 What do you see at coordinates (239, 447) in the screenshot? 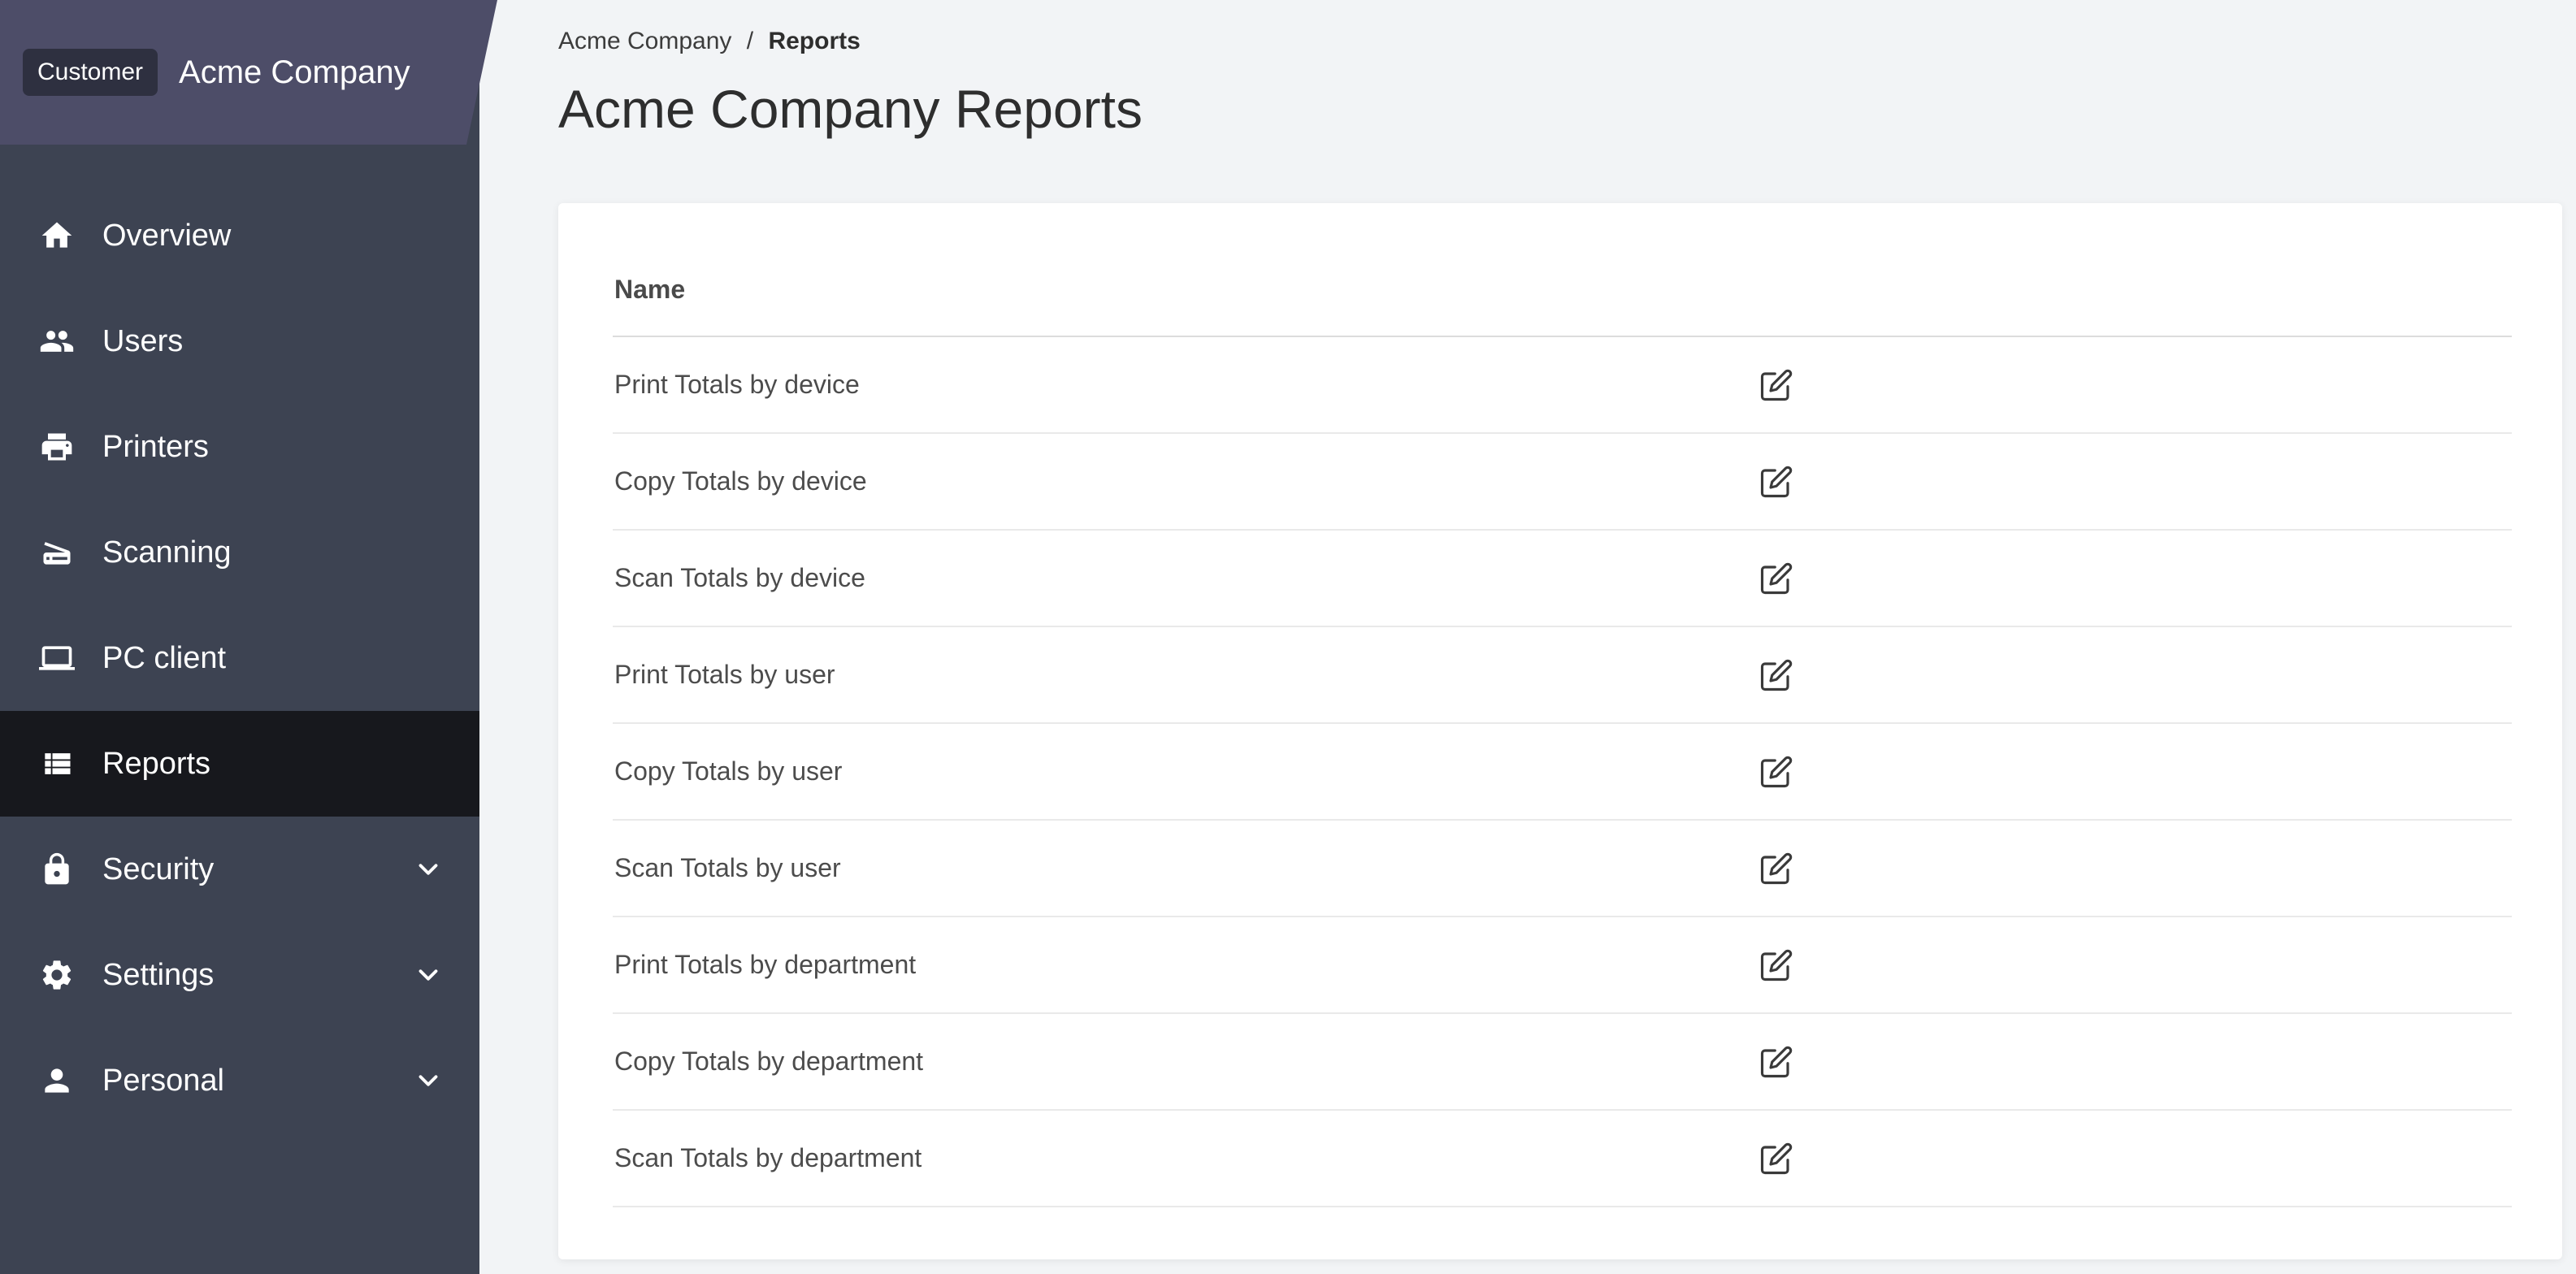
I see `sidebar-item-printers: Printers` at bounding box center [239, 447].